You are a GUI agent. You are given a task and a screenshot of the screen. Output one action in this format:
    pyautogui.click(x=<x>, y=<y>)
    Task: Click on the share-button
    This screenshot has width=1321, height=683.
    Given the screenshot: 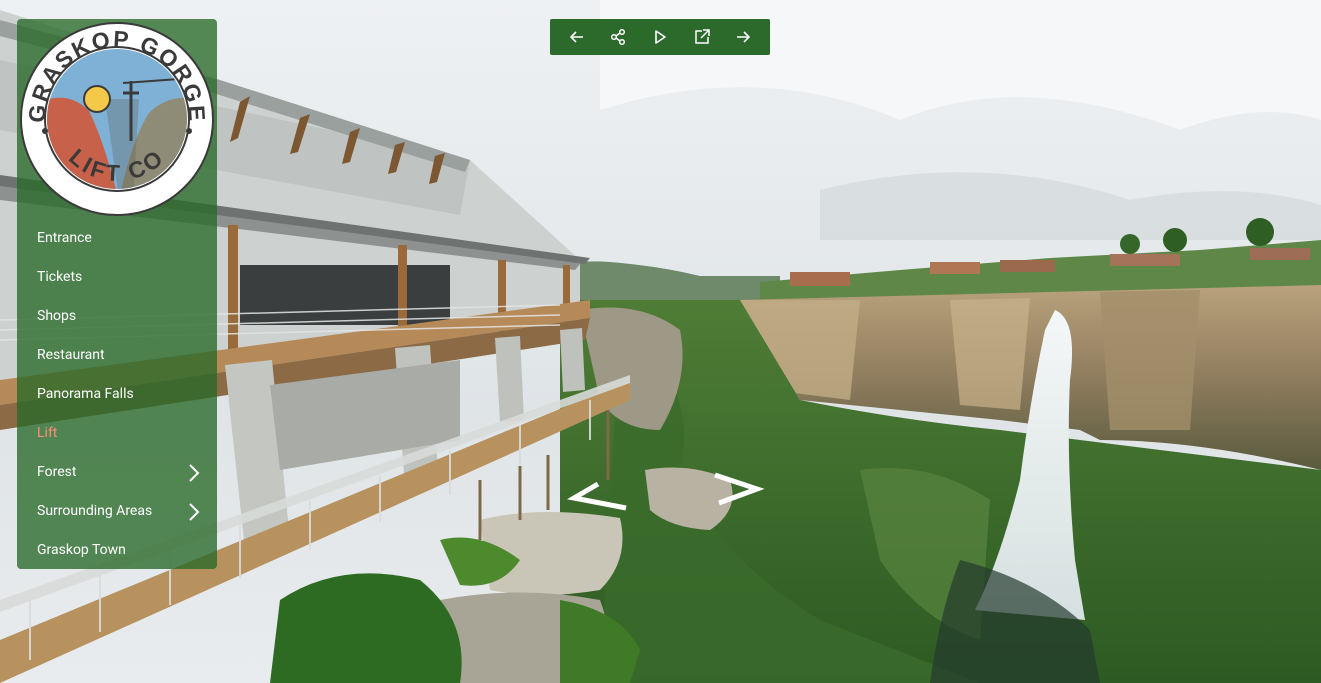 What is the action you would take?
    pyautogui.click(x=618, y=37)
    